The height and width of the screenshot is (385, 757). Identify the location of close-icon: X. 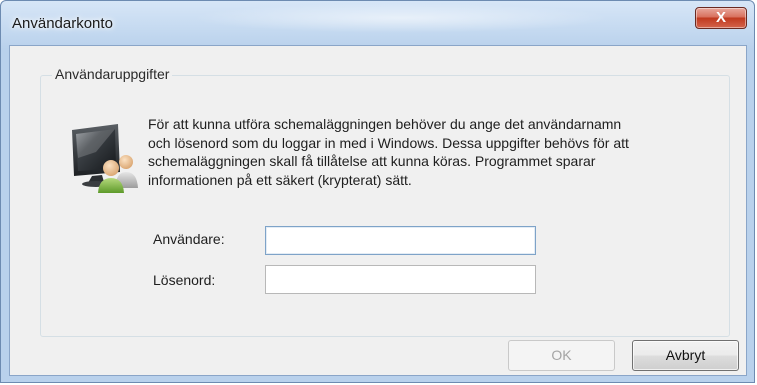
(720, 17).